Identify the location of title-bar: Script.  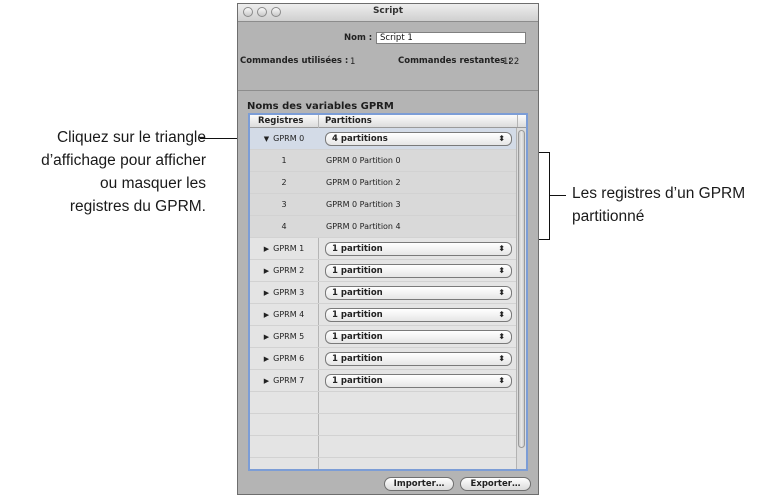
(388, 13).